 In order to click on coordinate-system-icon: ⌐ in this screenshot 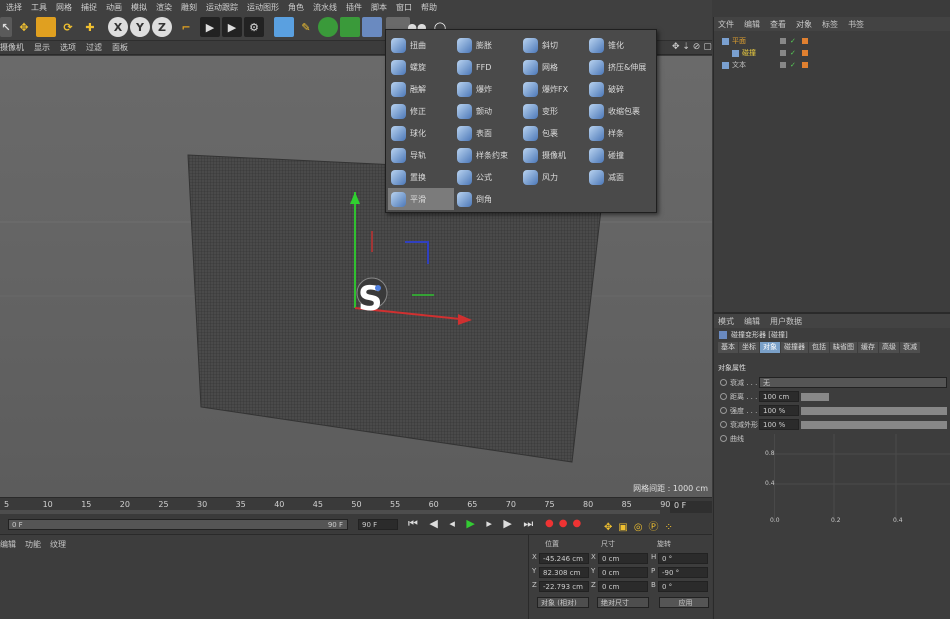, I will do `click(186, 27)`.